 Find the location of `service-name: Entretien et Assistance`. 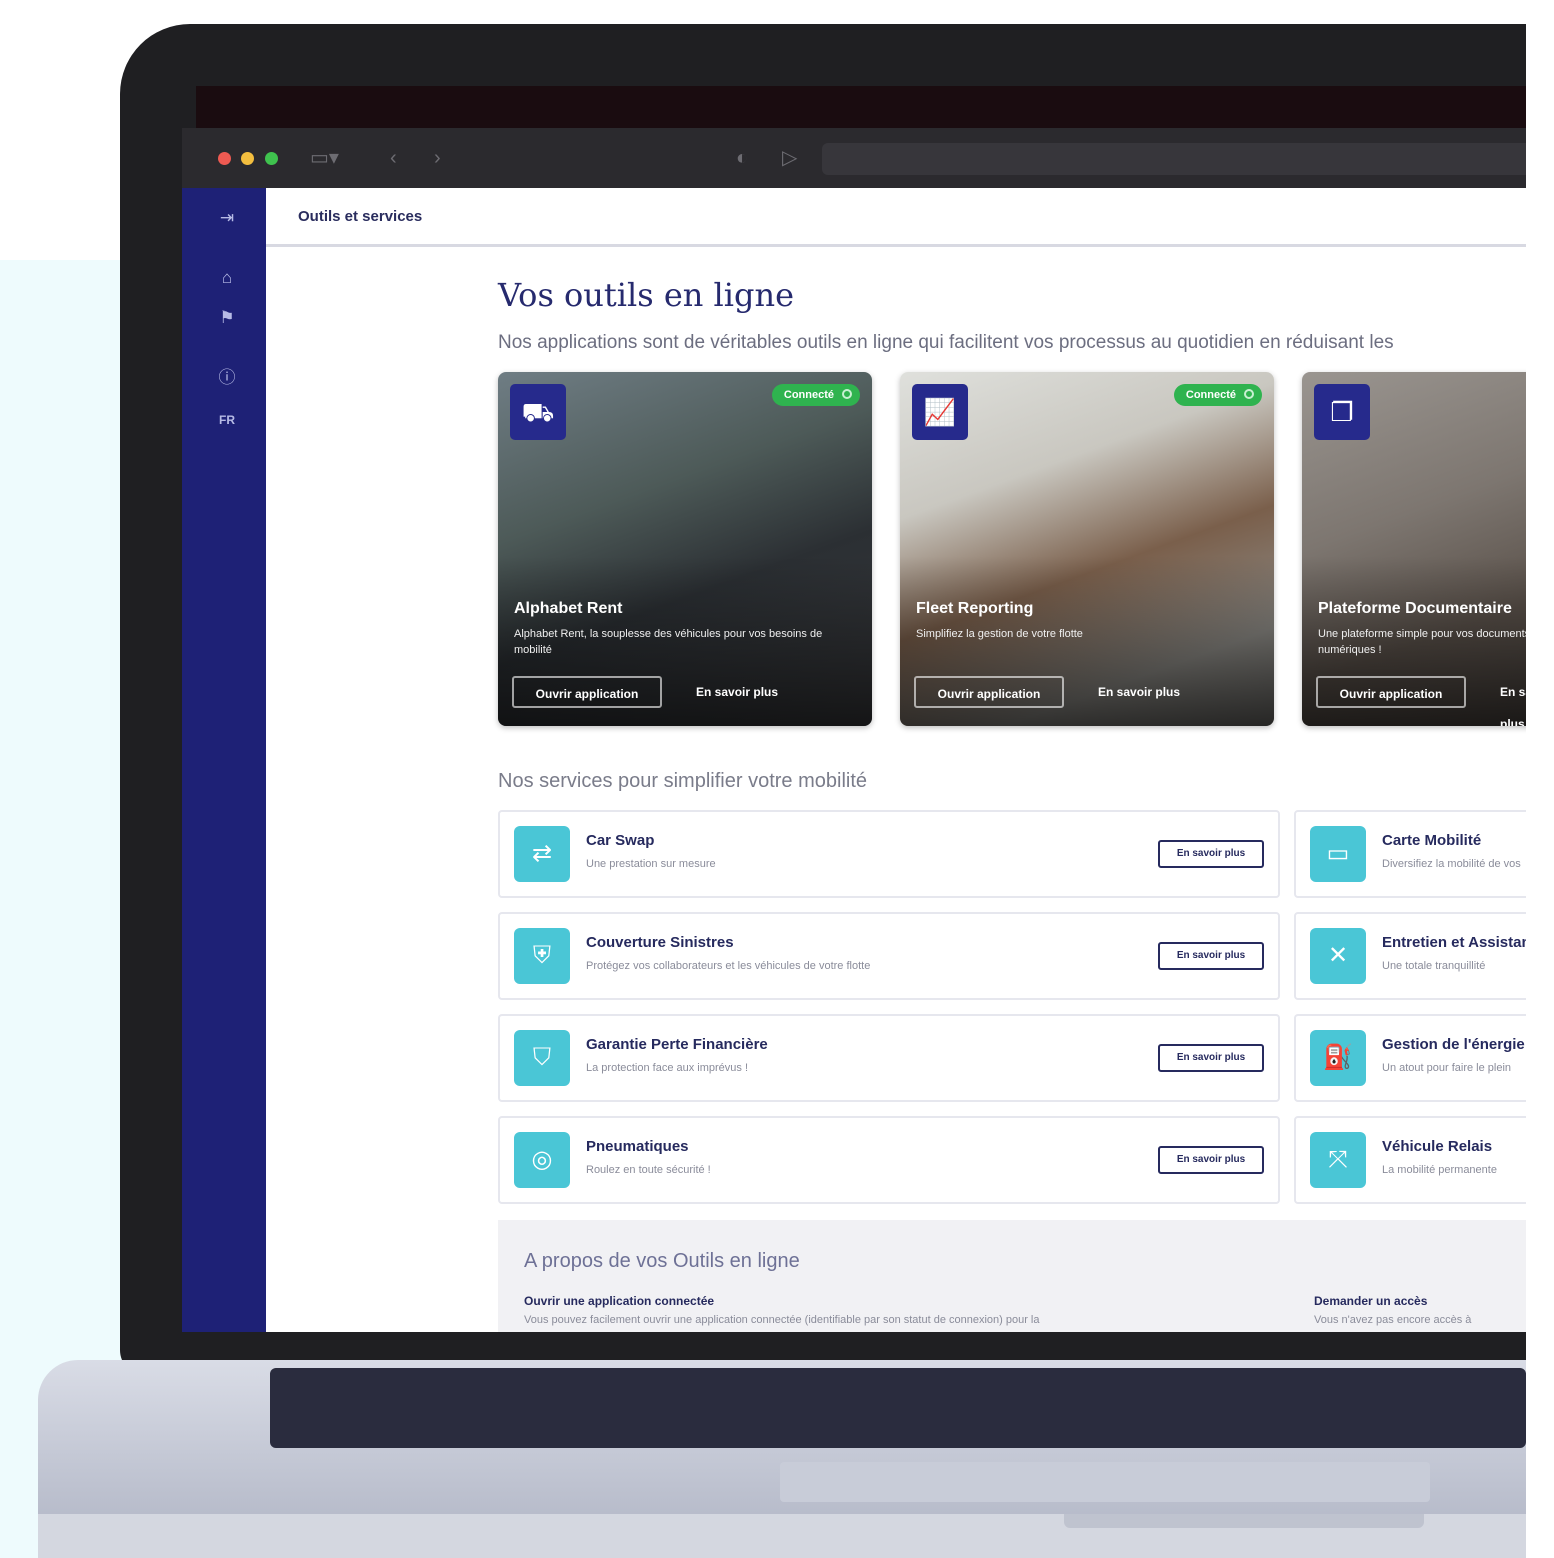

service-name: Entretien et Assistance is located at coordinates (1454, 942).